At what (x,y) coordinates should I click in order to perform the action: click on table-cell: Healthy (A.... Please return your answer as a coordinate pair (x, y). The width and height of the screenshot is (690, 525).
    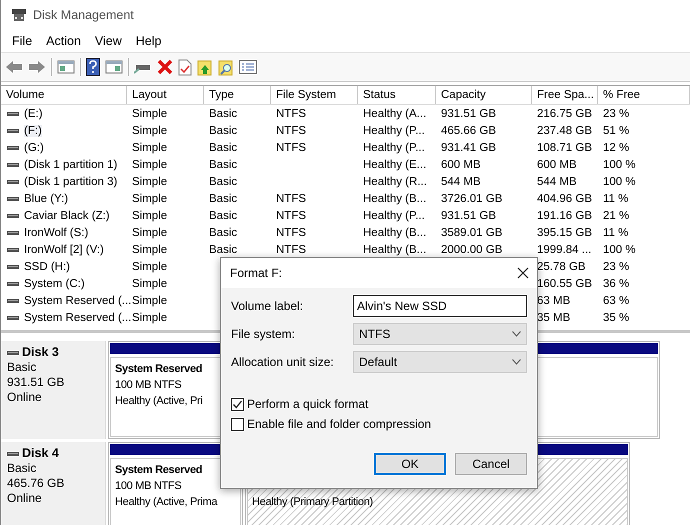
    Looking at the image, I should click on (394, 114).